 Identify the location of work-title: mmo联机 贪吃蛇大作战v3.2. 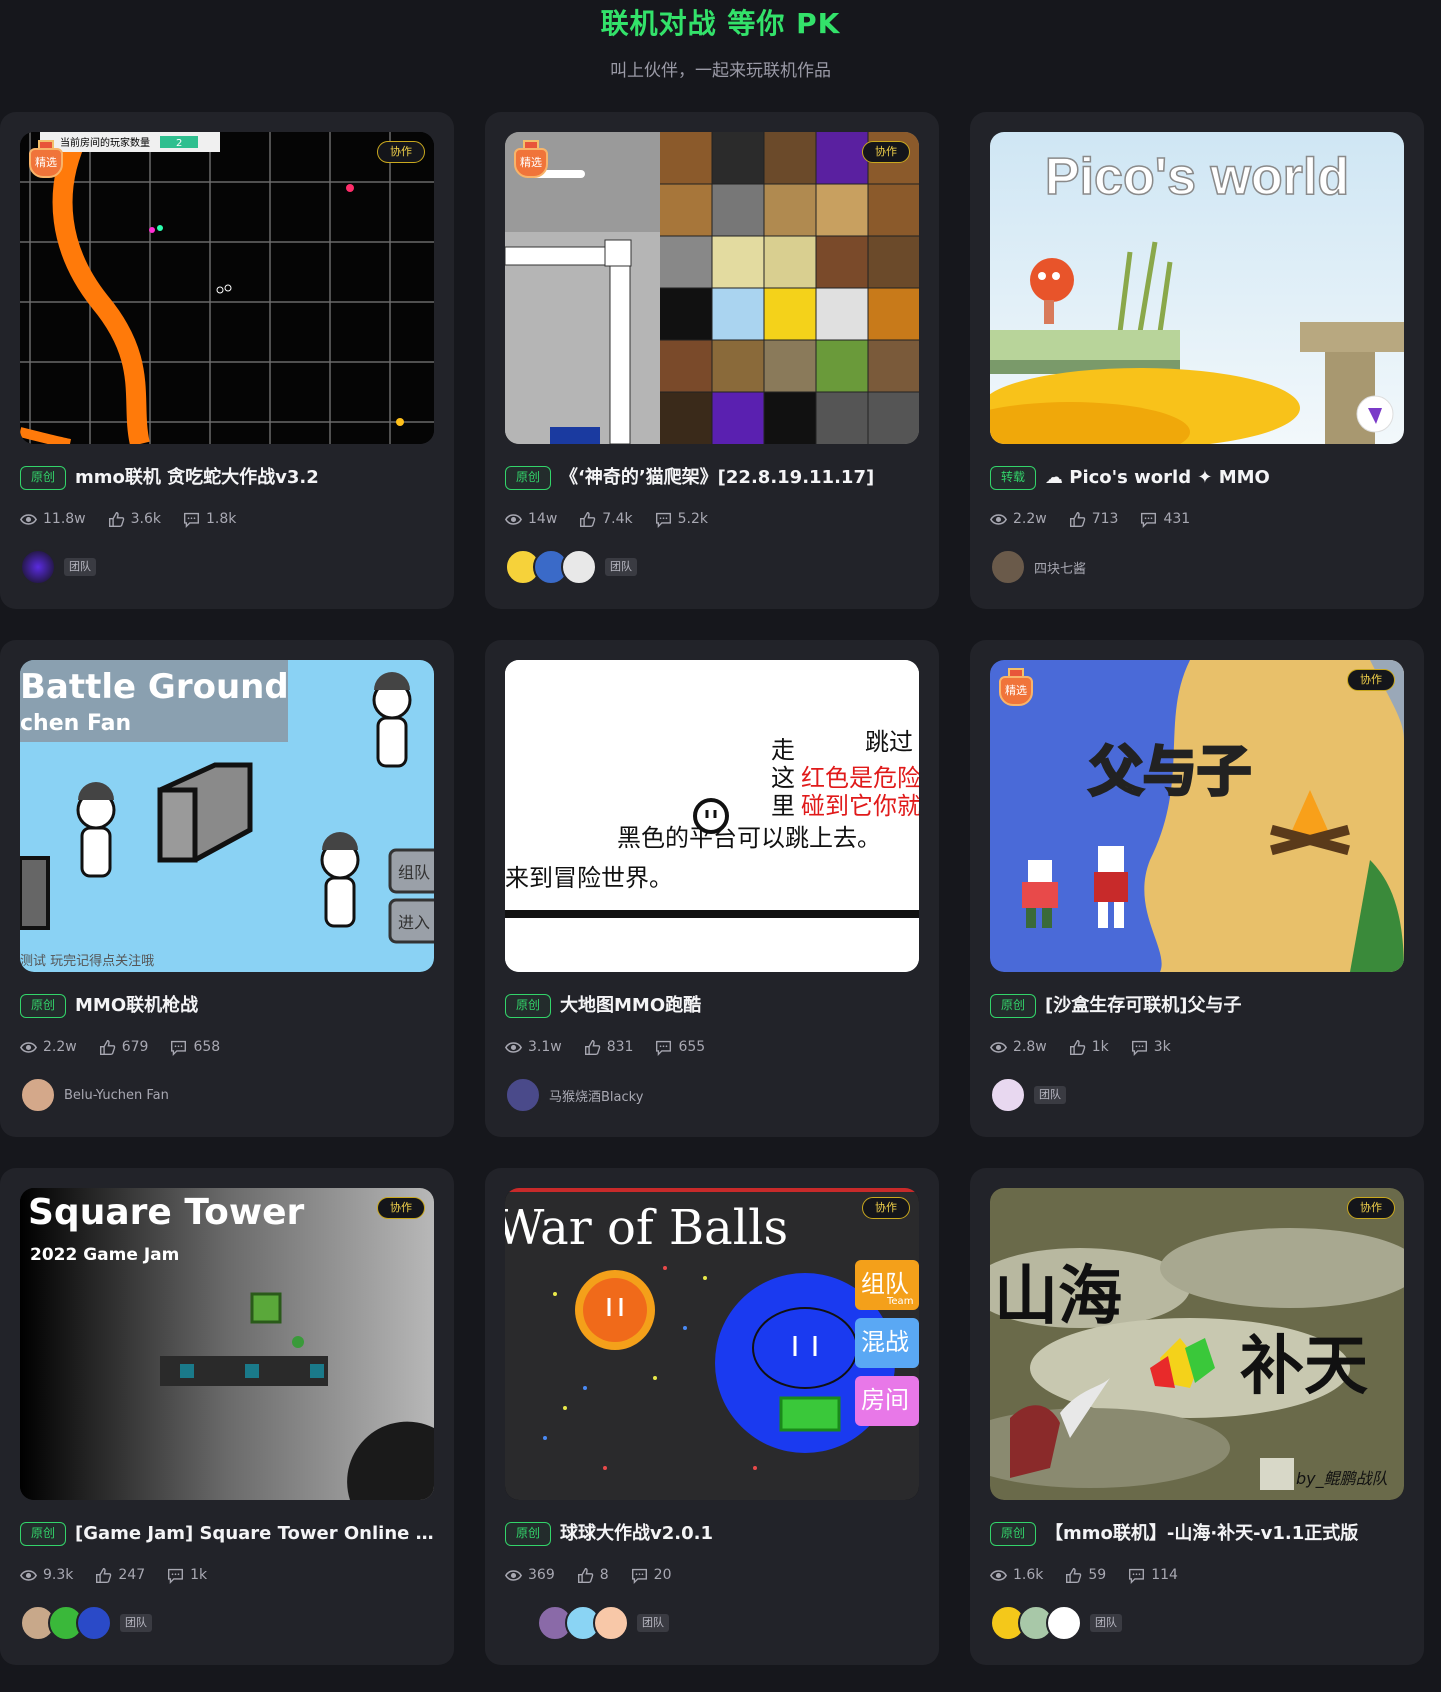
(257, 478).